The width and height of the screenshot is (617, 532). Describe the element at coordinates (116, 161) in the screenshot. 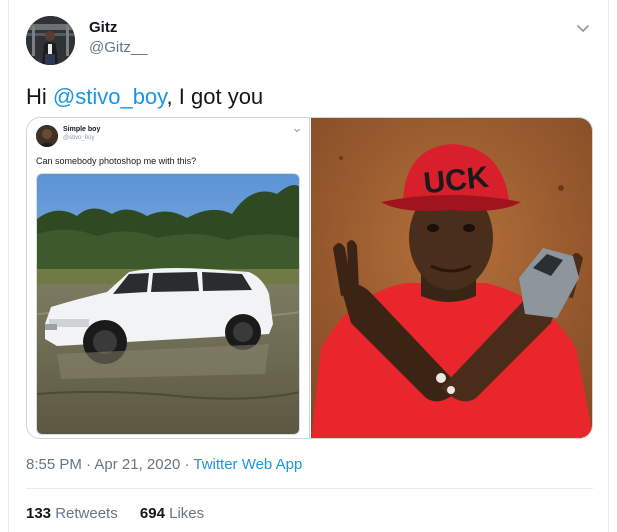

I see `embedded-tweet-text: Can somebody photoshop me with this?` at that location.